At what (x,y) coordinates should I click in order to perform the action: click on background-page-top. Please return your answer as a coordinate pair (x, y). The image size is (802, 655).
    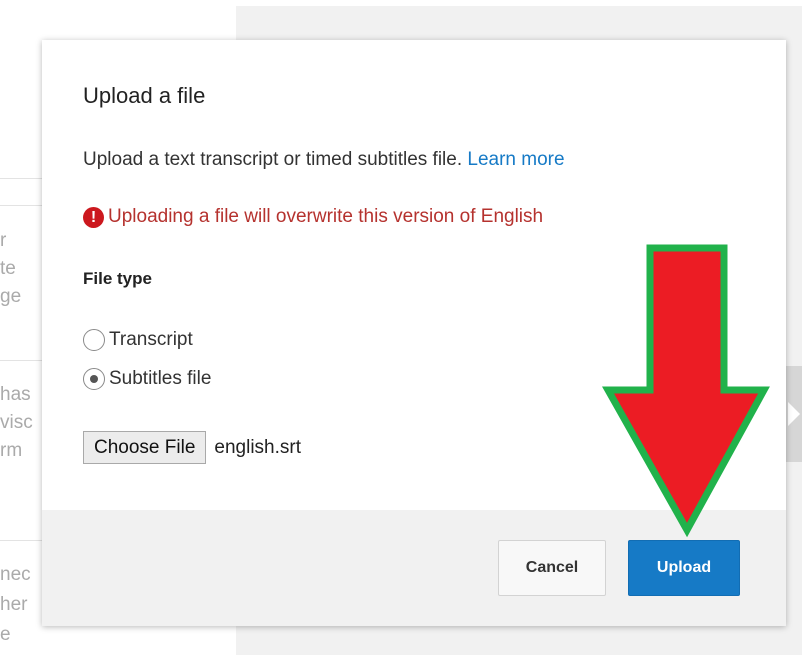
    Looking at the image, I should click on (401, 3).